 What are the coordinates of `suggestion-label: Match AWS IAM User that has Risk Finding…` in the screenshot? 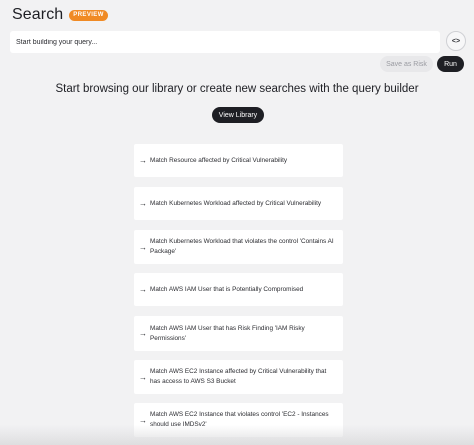 It's located at (227, 333).